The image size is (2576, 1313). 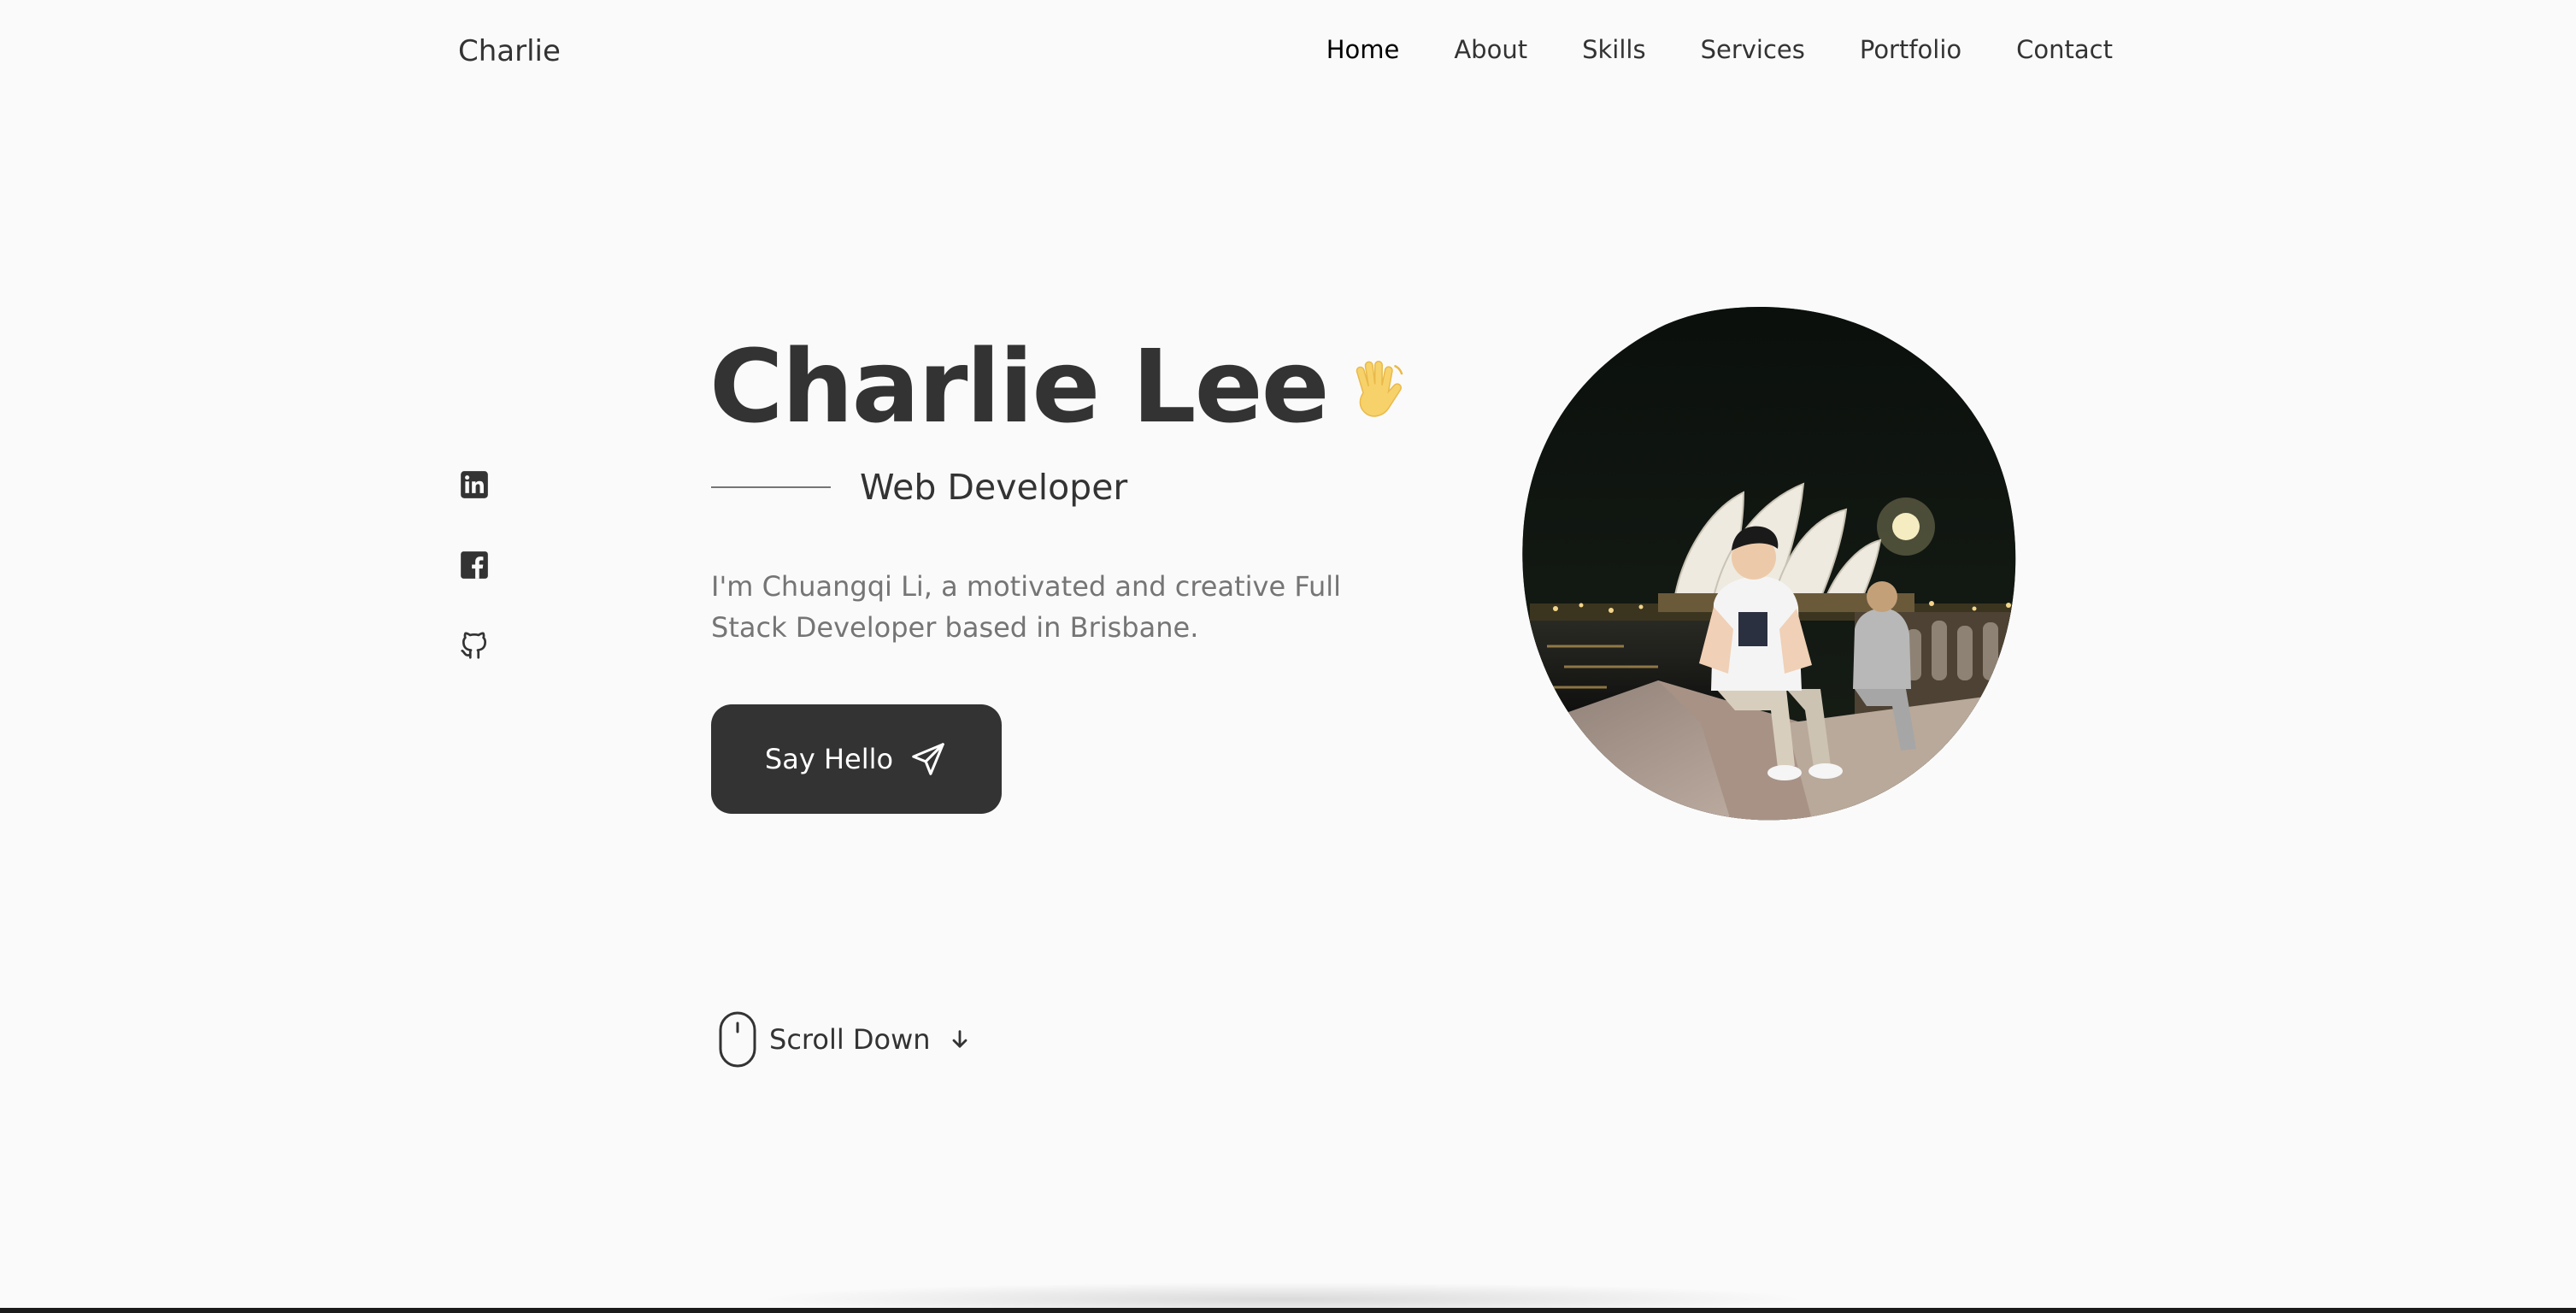 What do you see at coordinates (1019, 386) in the screenshot?
I see `hero-name: Charlie Lee` at bounding box center [1019, 386].